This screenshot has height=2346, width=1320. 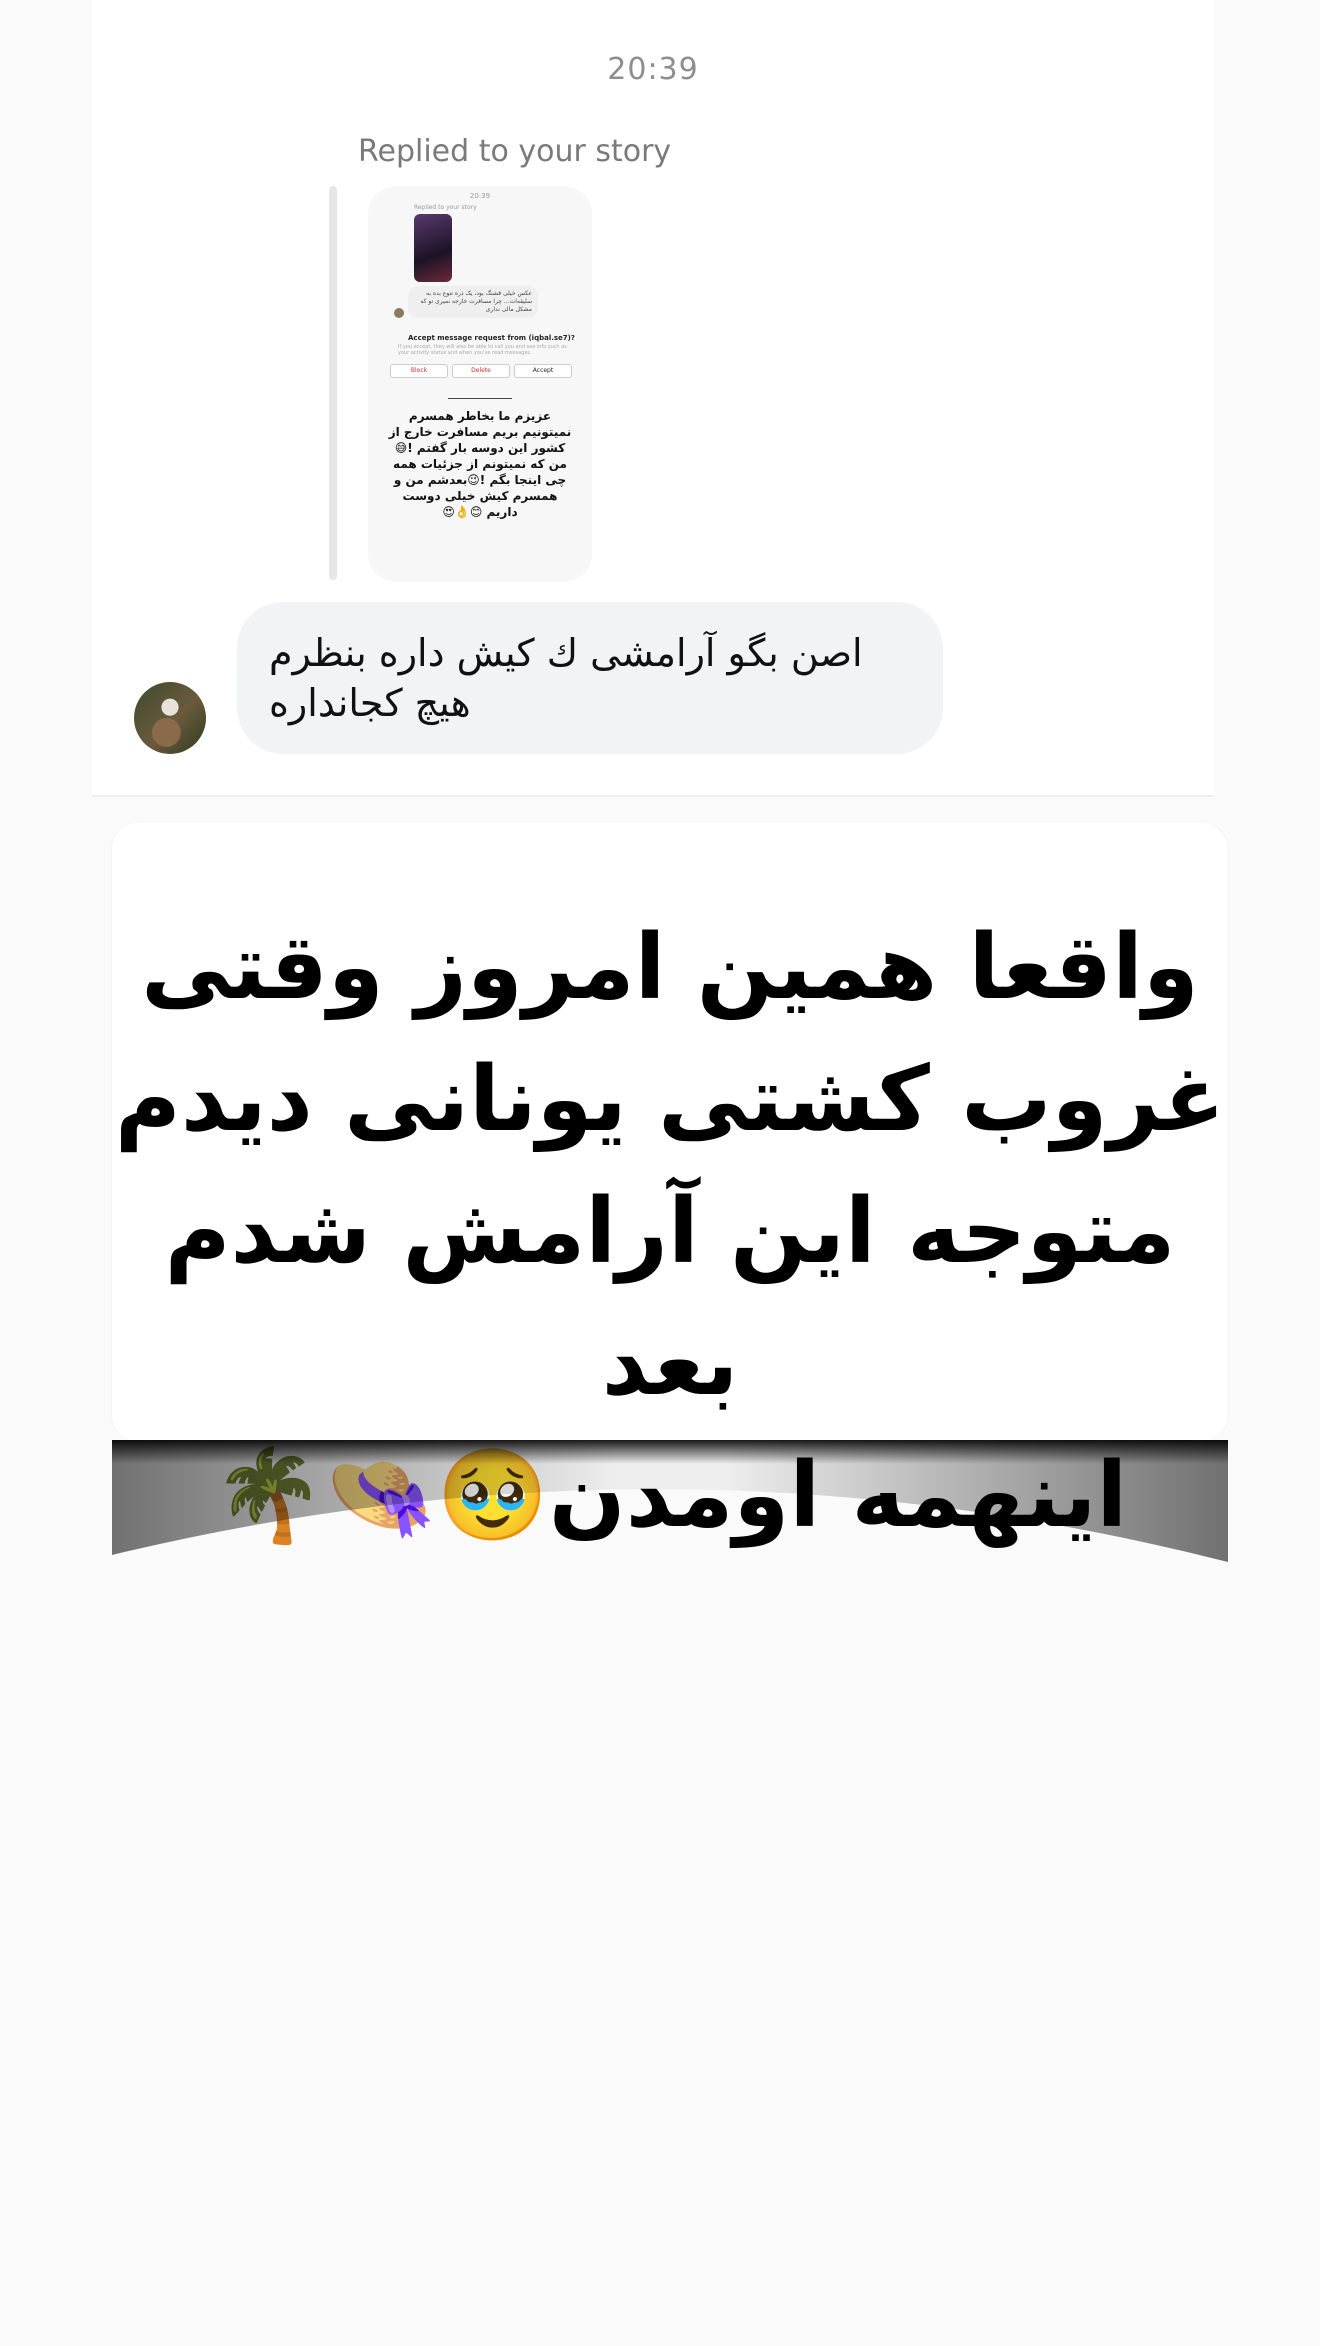 What do you see at coordinates (170, 718) in the screenshot?
I see `sender-avatar` at bounding box center [170, 718].